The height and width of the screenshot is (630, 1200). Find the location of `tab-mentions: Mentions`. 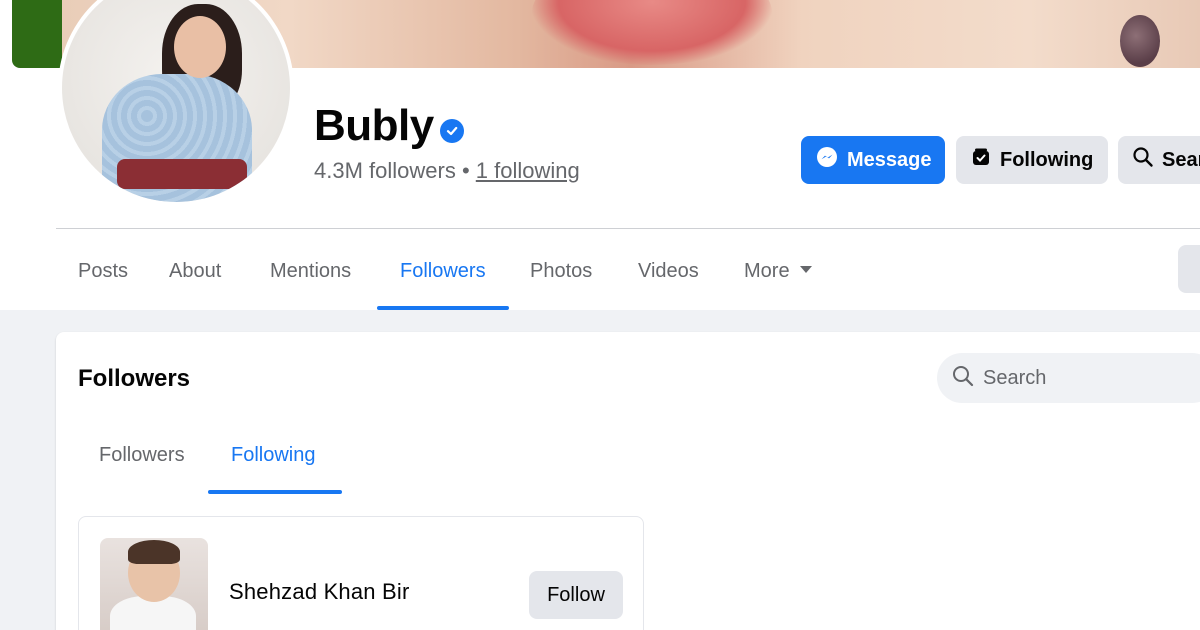

tab-mentions: Mentions is located at coordinates (310, 281).